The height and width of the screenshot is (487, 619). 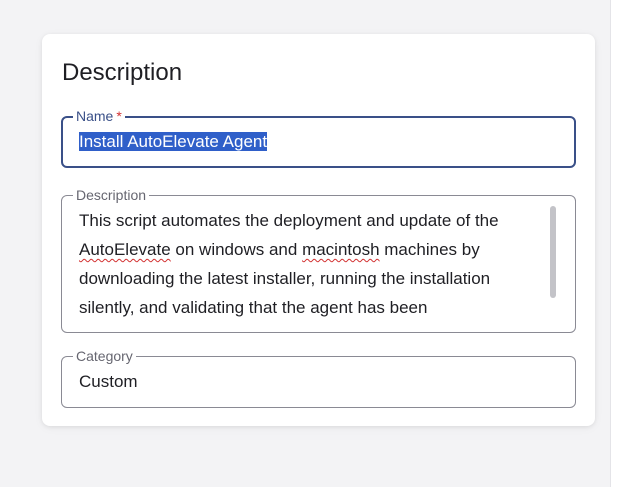 I want to click on category-field-label: Category, so click(x=104, y=356).